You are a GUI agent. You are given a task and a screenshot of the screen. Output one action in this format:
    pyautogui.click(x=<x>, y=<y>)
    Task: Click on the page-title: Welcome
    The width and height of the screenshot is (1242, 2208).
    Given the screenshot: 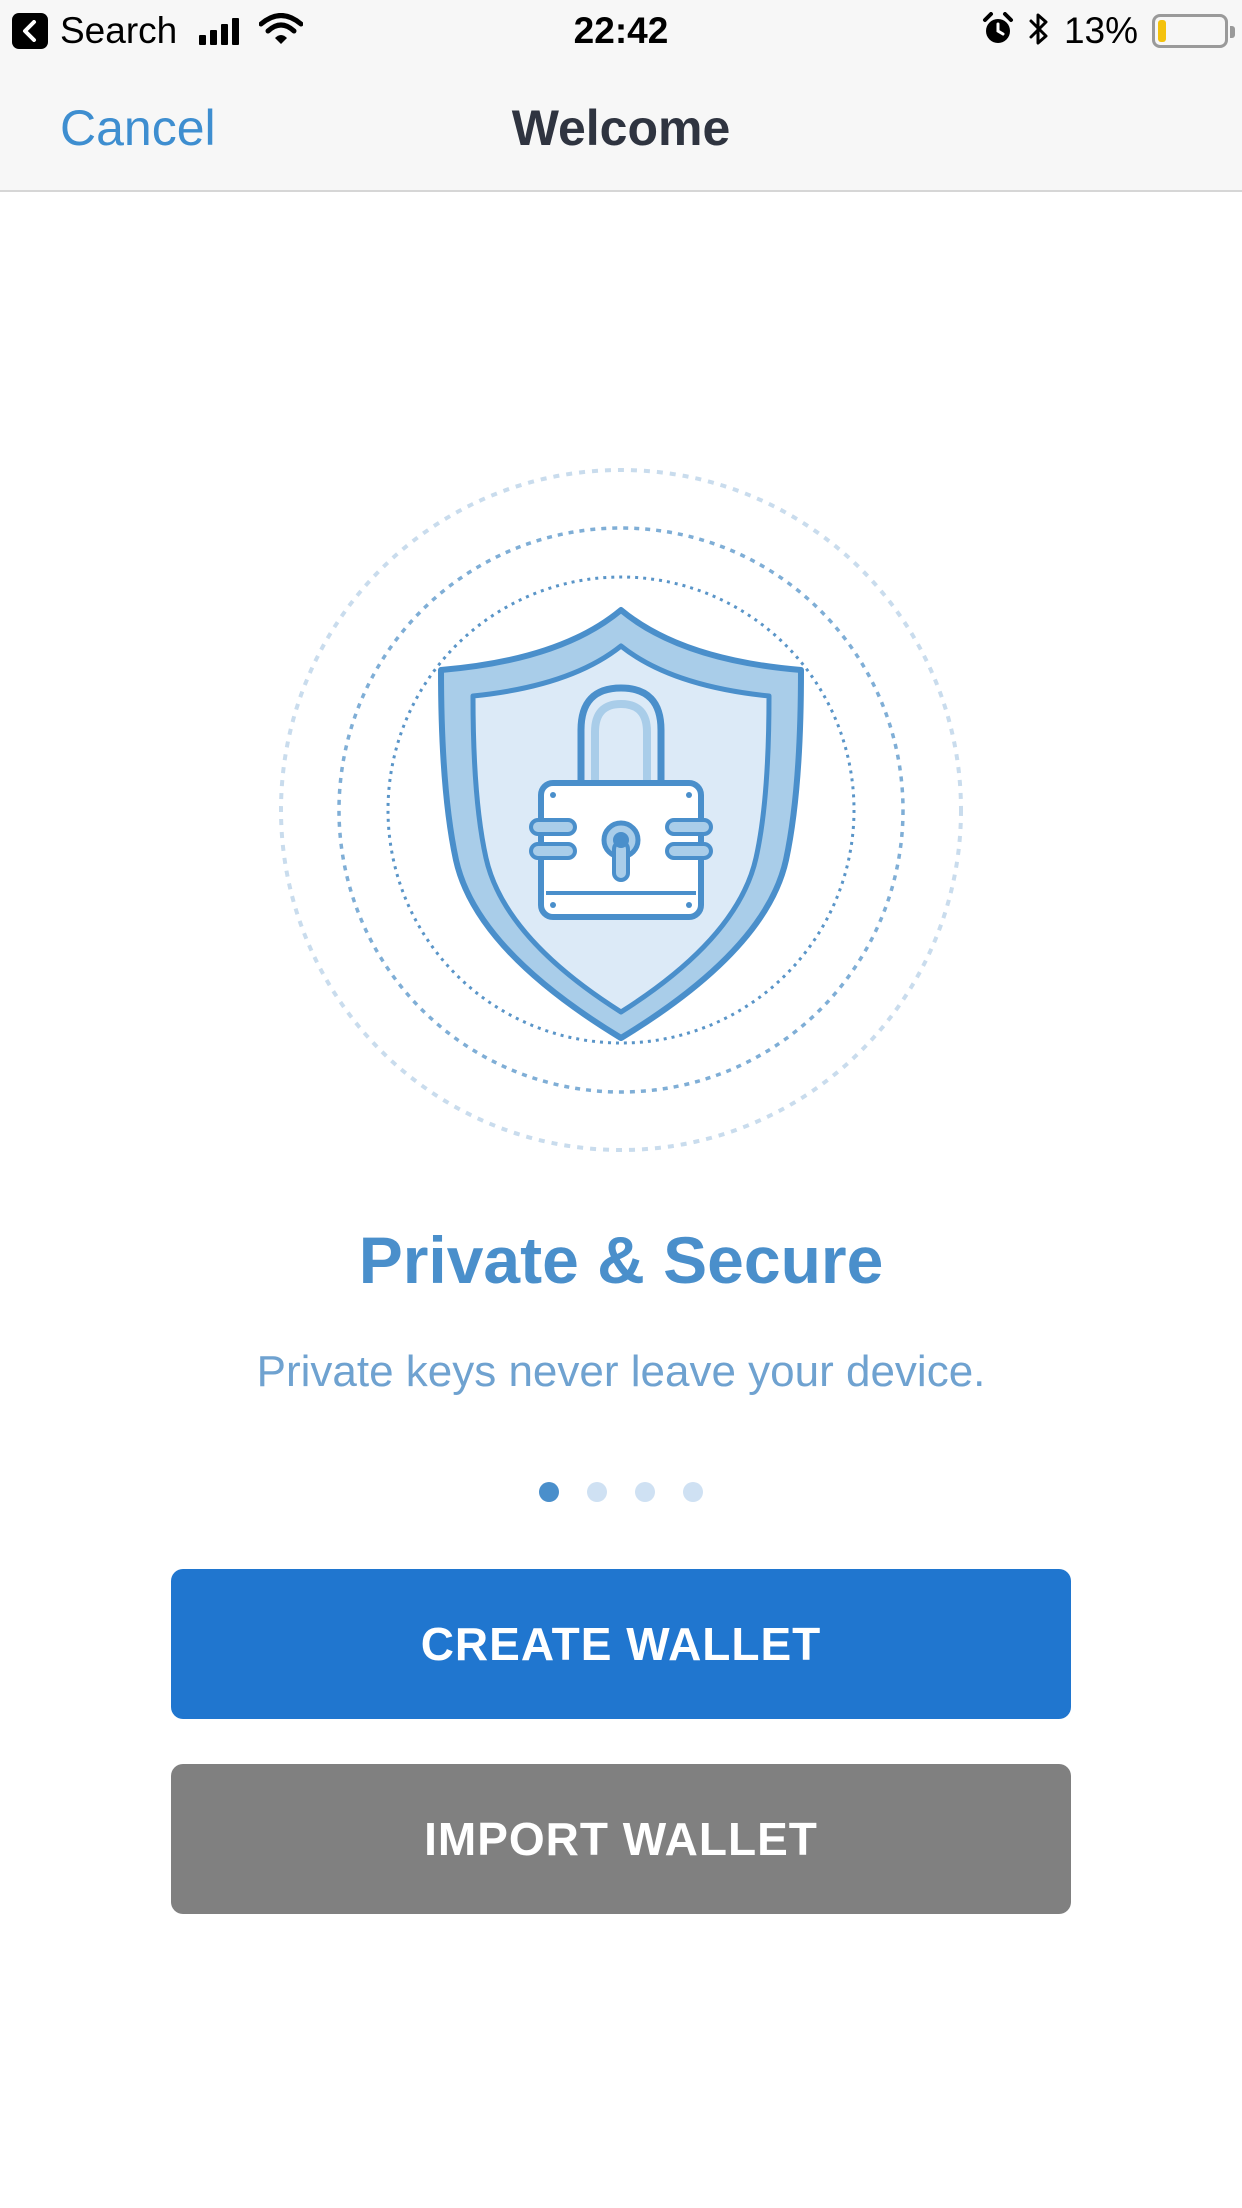 What is the action you would take?
    pyautogui.click(x=621, y=128)
    